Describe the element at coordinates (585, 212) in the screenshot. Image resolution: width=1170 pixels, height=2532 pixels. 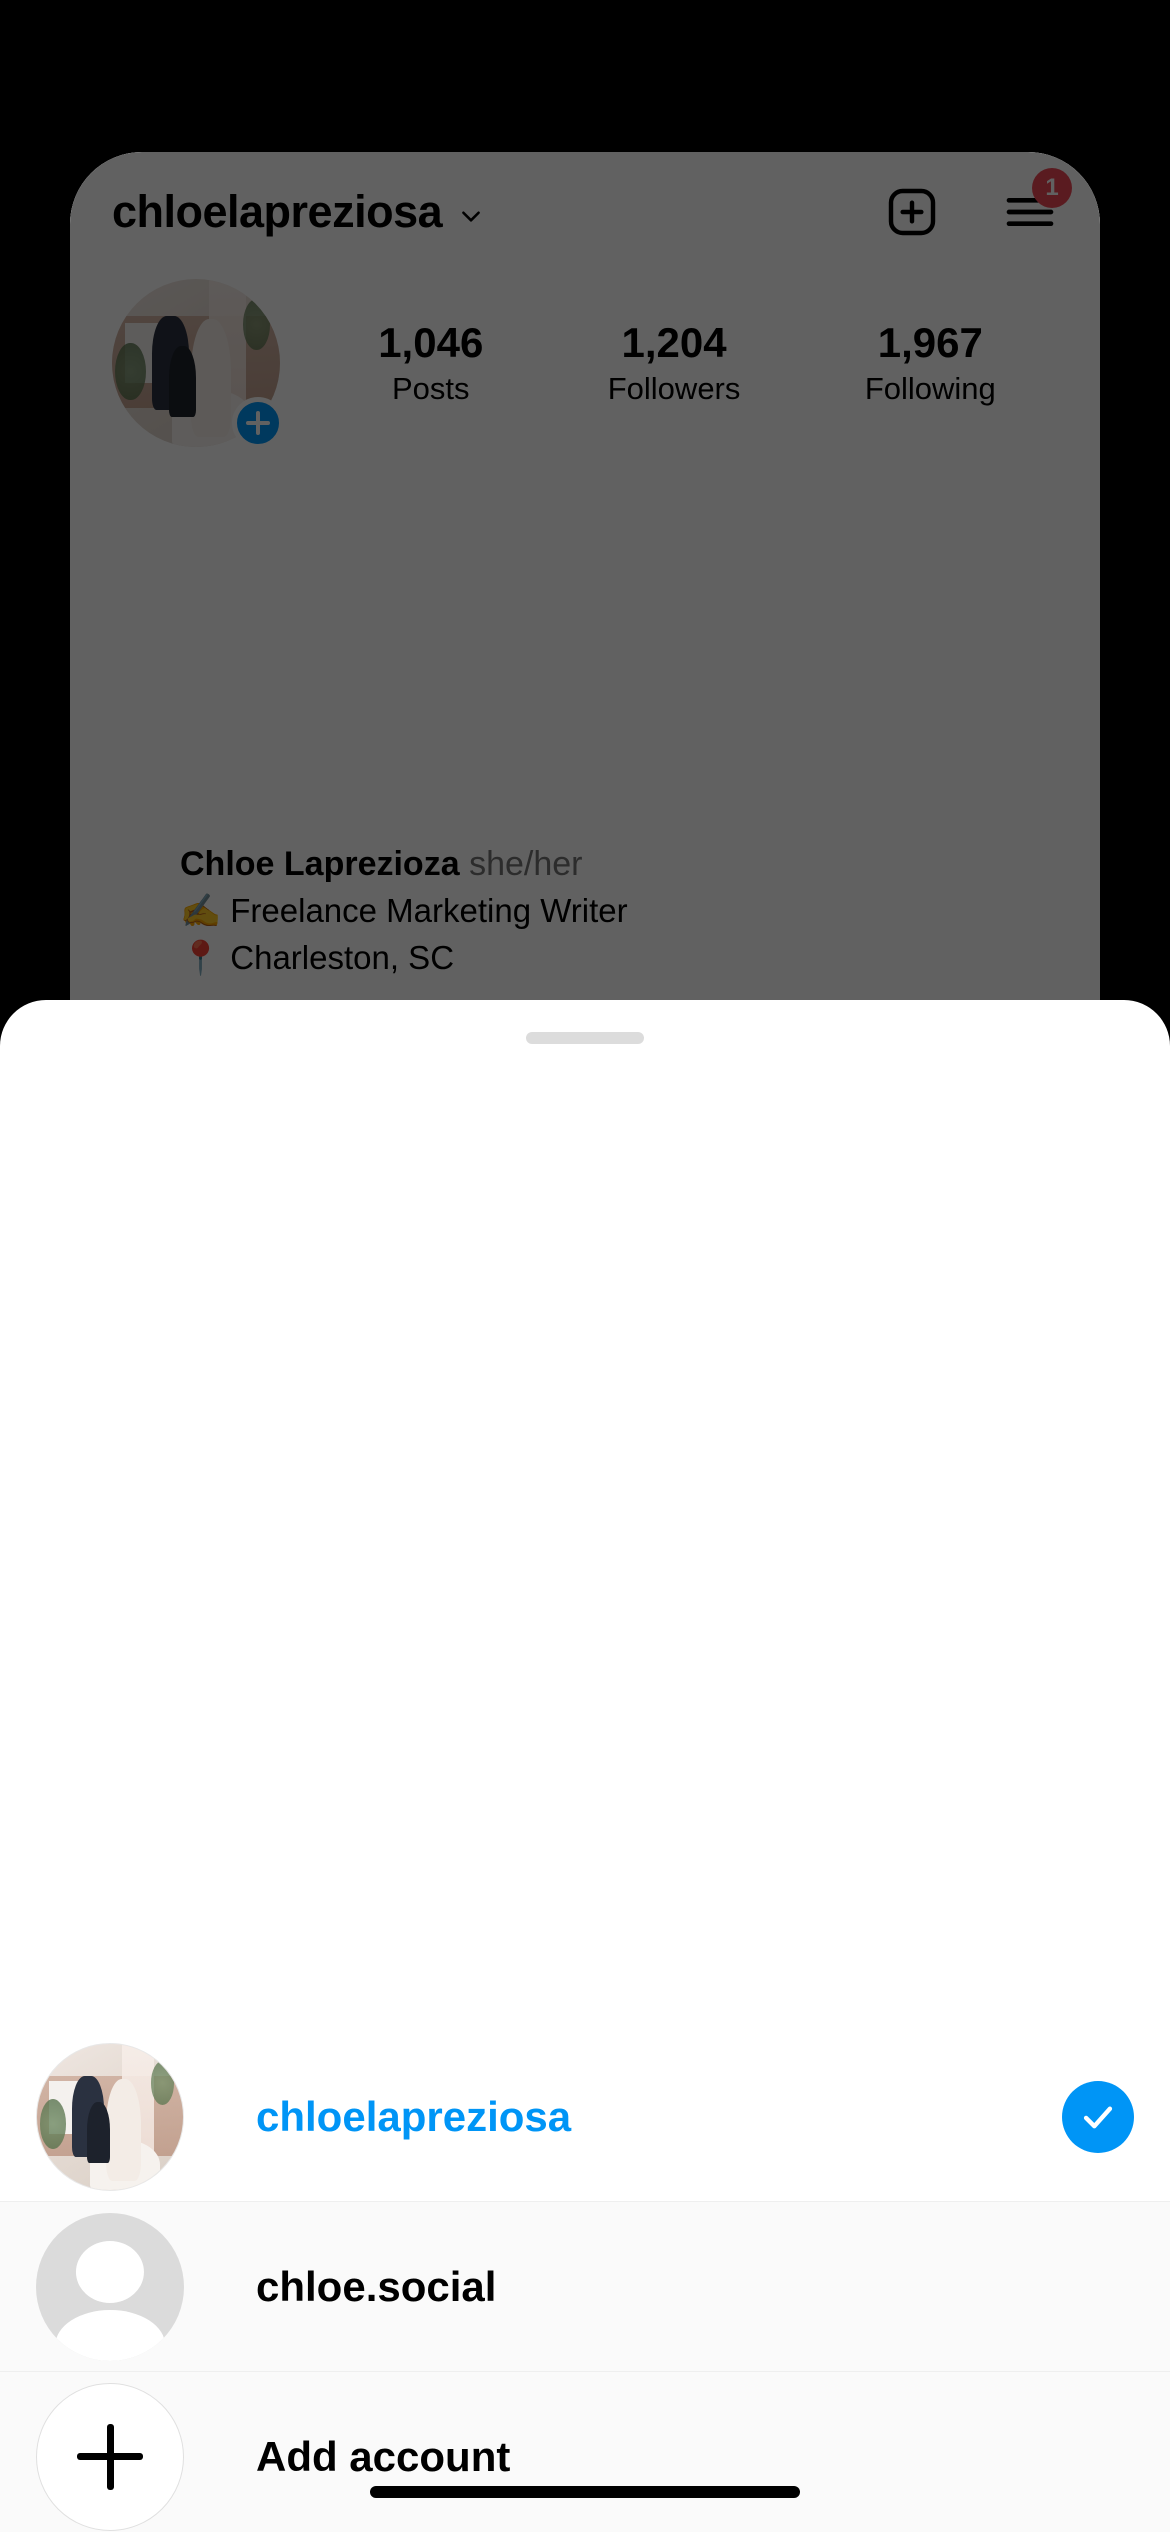
I see `profile-header: chloelapreziosa 1` at that location.